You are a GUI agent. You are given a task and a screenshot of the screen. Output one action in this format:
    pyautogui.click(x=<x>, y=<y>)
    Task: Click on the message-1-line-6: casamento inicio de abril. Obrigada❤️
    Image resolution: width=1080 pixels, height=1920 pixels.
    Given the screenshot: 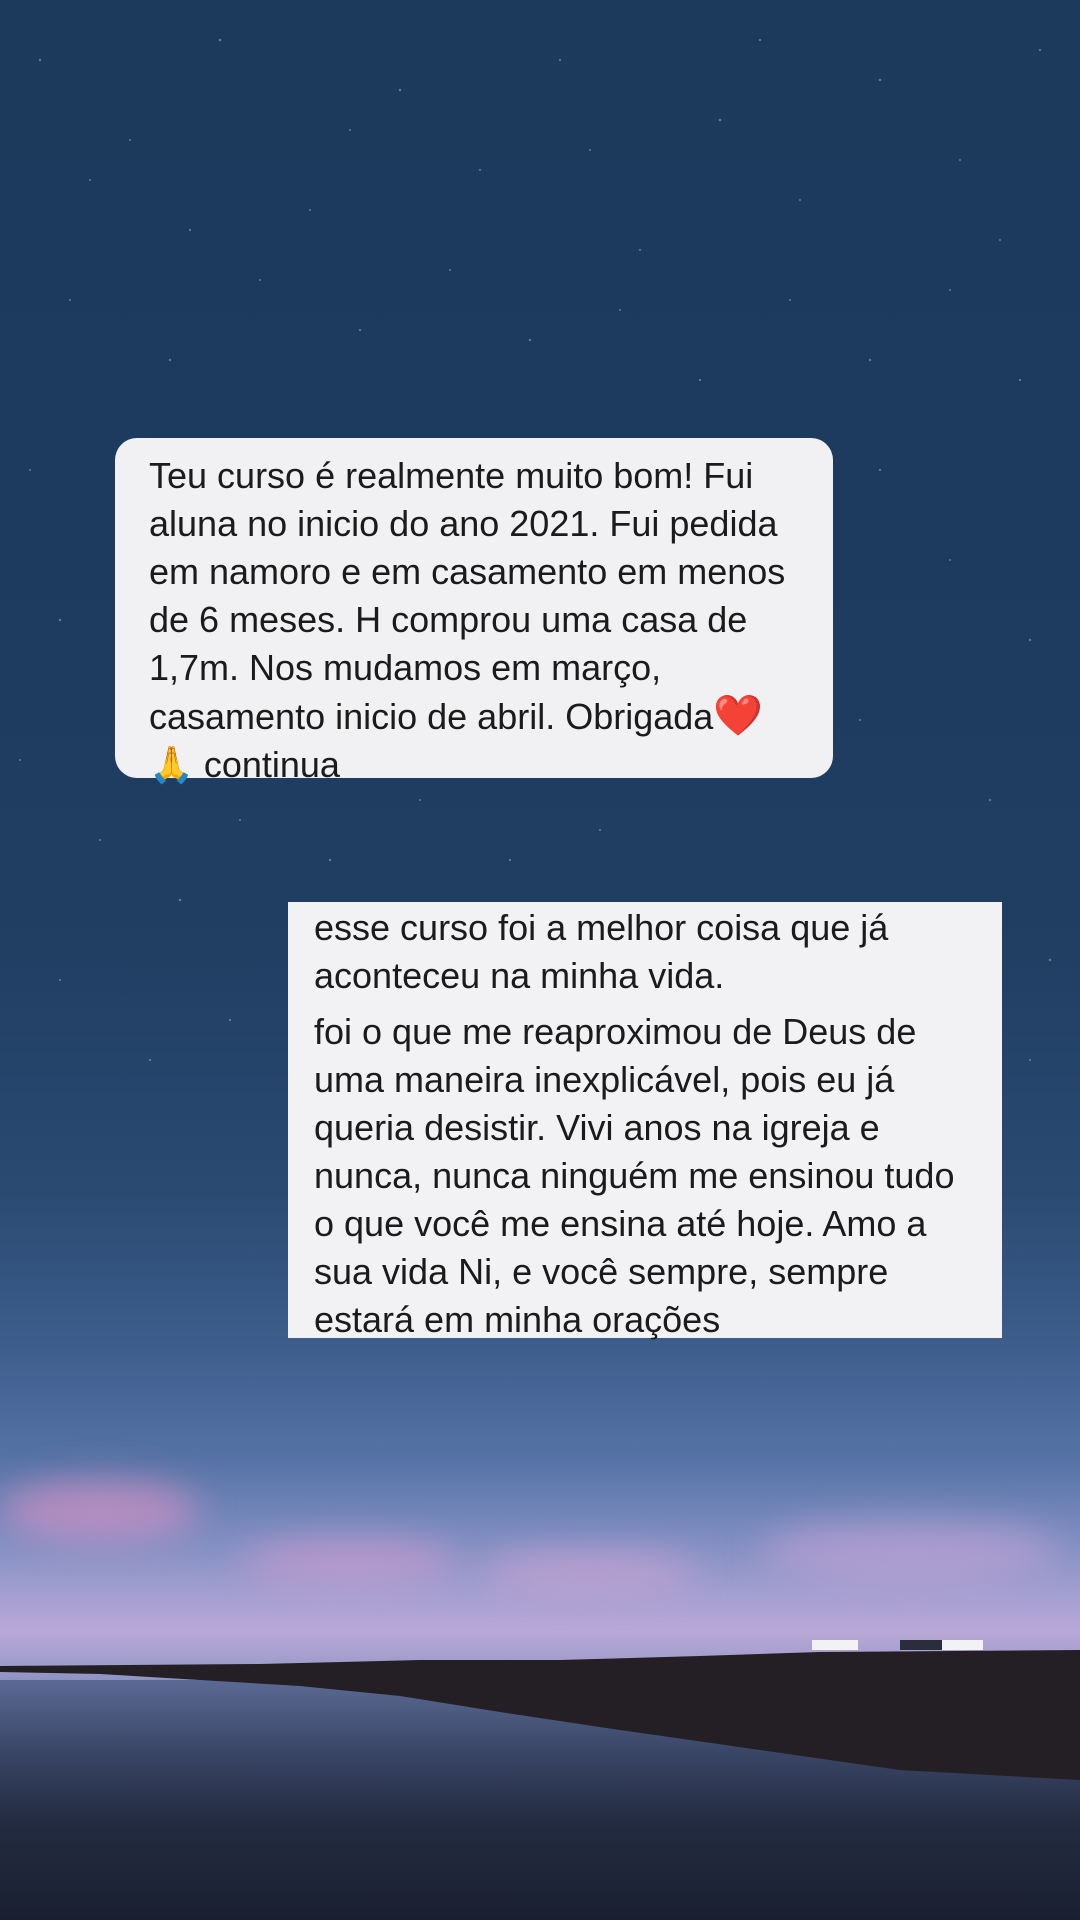 What is the action you would take?
    pyautogui.click(x=476, y=716)
    